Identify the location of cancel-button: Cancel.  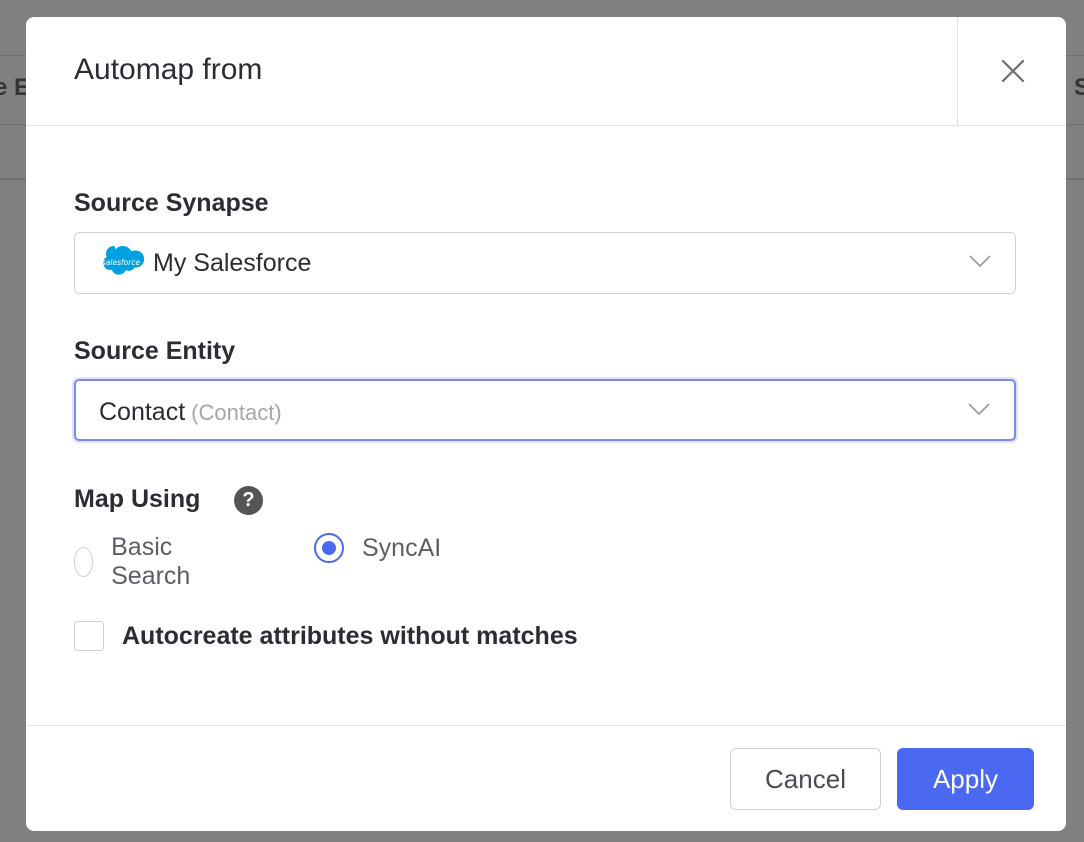
(805, 779).